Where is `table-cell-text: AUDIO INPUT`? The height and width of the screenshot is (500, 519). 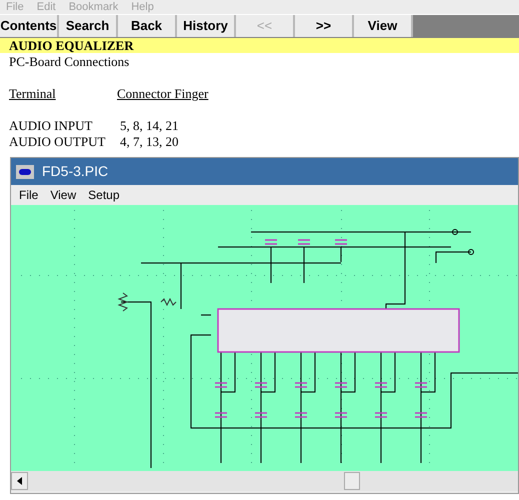 table-cell-text: AUDIO INPUT is located at coordinates (51, 126).